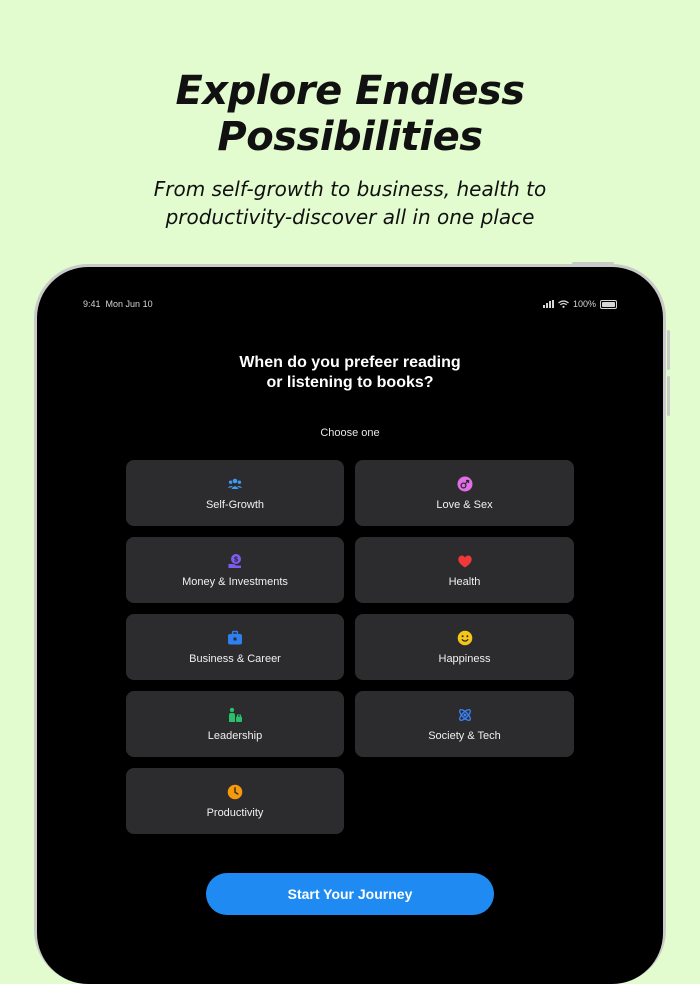 The image size is (700, 984). What do you see at coordinates (465, 715) in the screenshot?
I see `atom-icon` at bounding box center [465, 715].